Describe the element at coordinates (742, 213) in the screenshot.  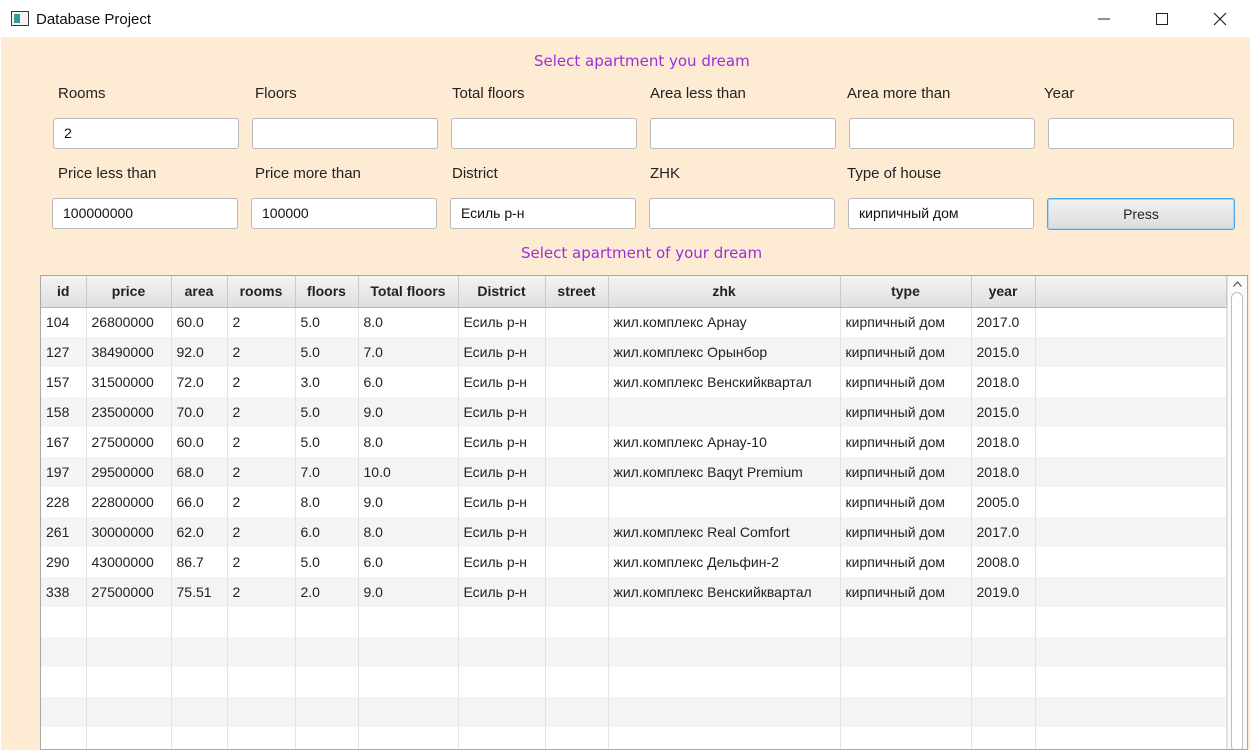
I see `zhk-input` at that location.